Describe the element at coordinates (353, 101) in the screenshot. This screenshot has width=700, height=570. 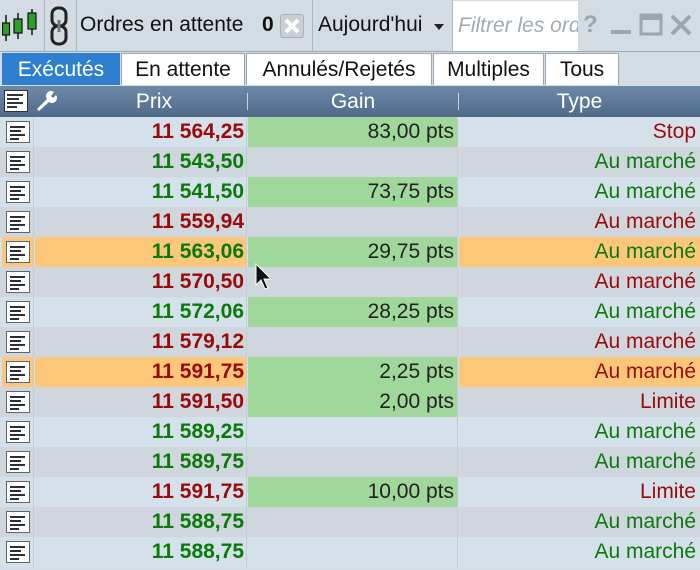
I see `column-header-gain: Gain` at that location.